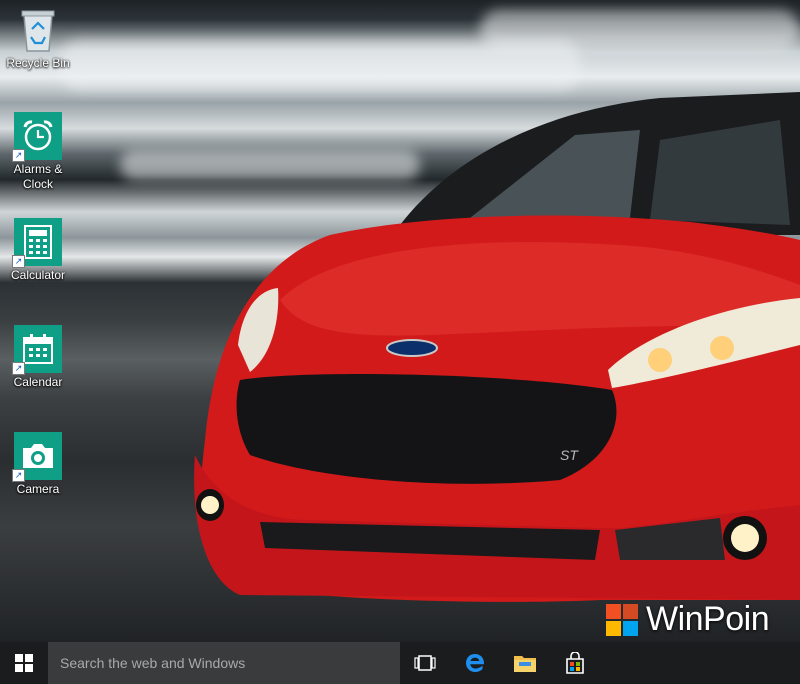 This screenshot has height=684, width=800. I want to click on task-view-button, so click(425, 663).